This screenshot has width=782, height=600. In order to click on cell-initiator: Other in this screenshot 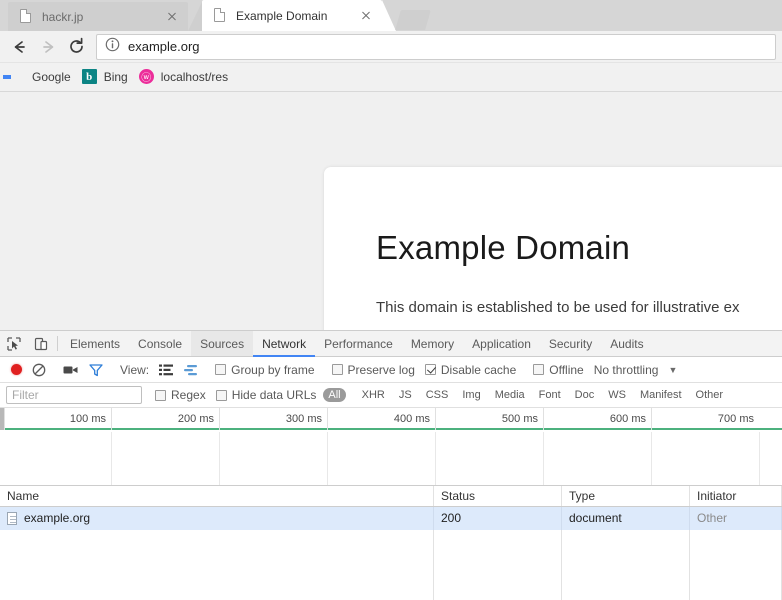, I will do `click(736, 518)`.